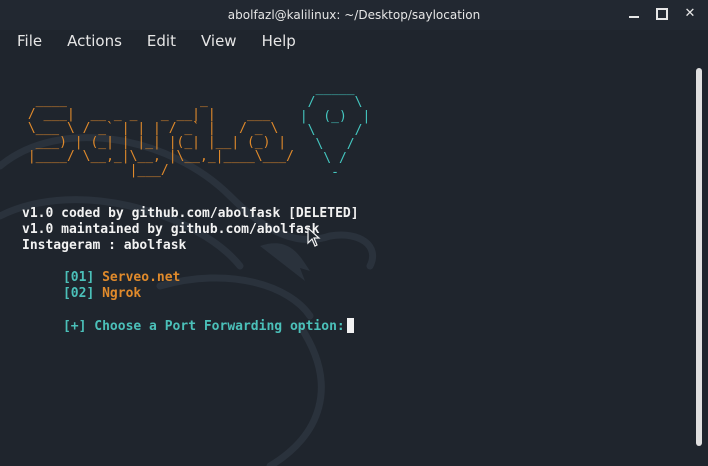  I want to click on minimize-icon, so click(634, 14).